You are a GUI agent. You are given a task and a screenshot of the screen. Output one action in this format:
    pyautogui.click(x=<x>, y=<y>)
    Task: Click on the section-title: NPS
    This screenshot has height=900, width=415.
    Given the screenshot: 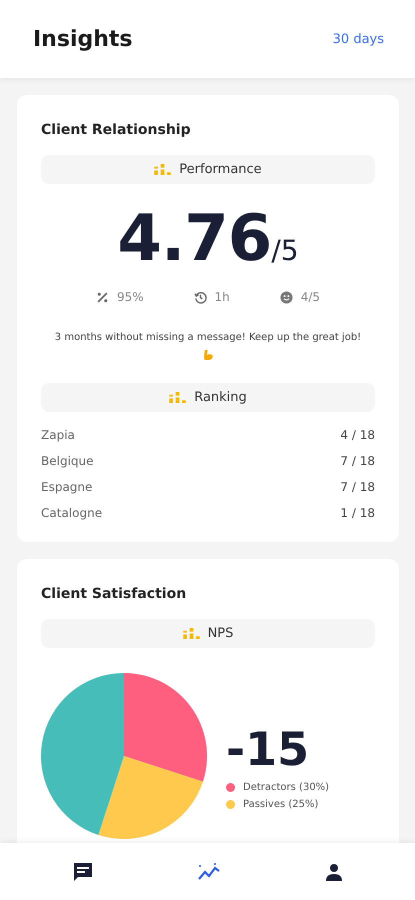 What is the action you would take?
    pyautogui.click(x=221, y=633)
    